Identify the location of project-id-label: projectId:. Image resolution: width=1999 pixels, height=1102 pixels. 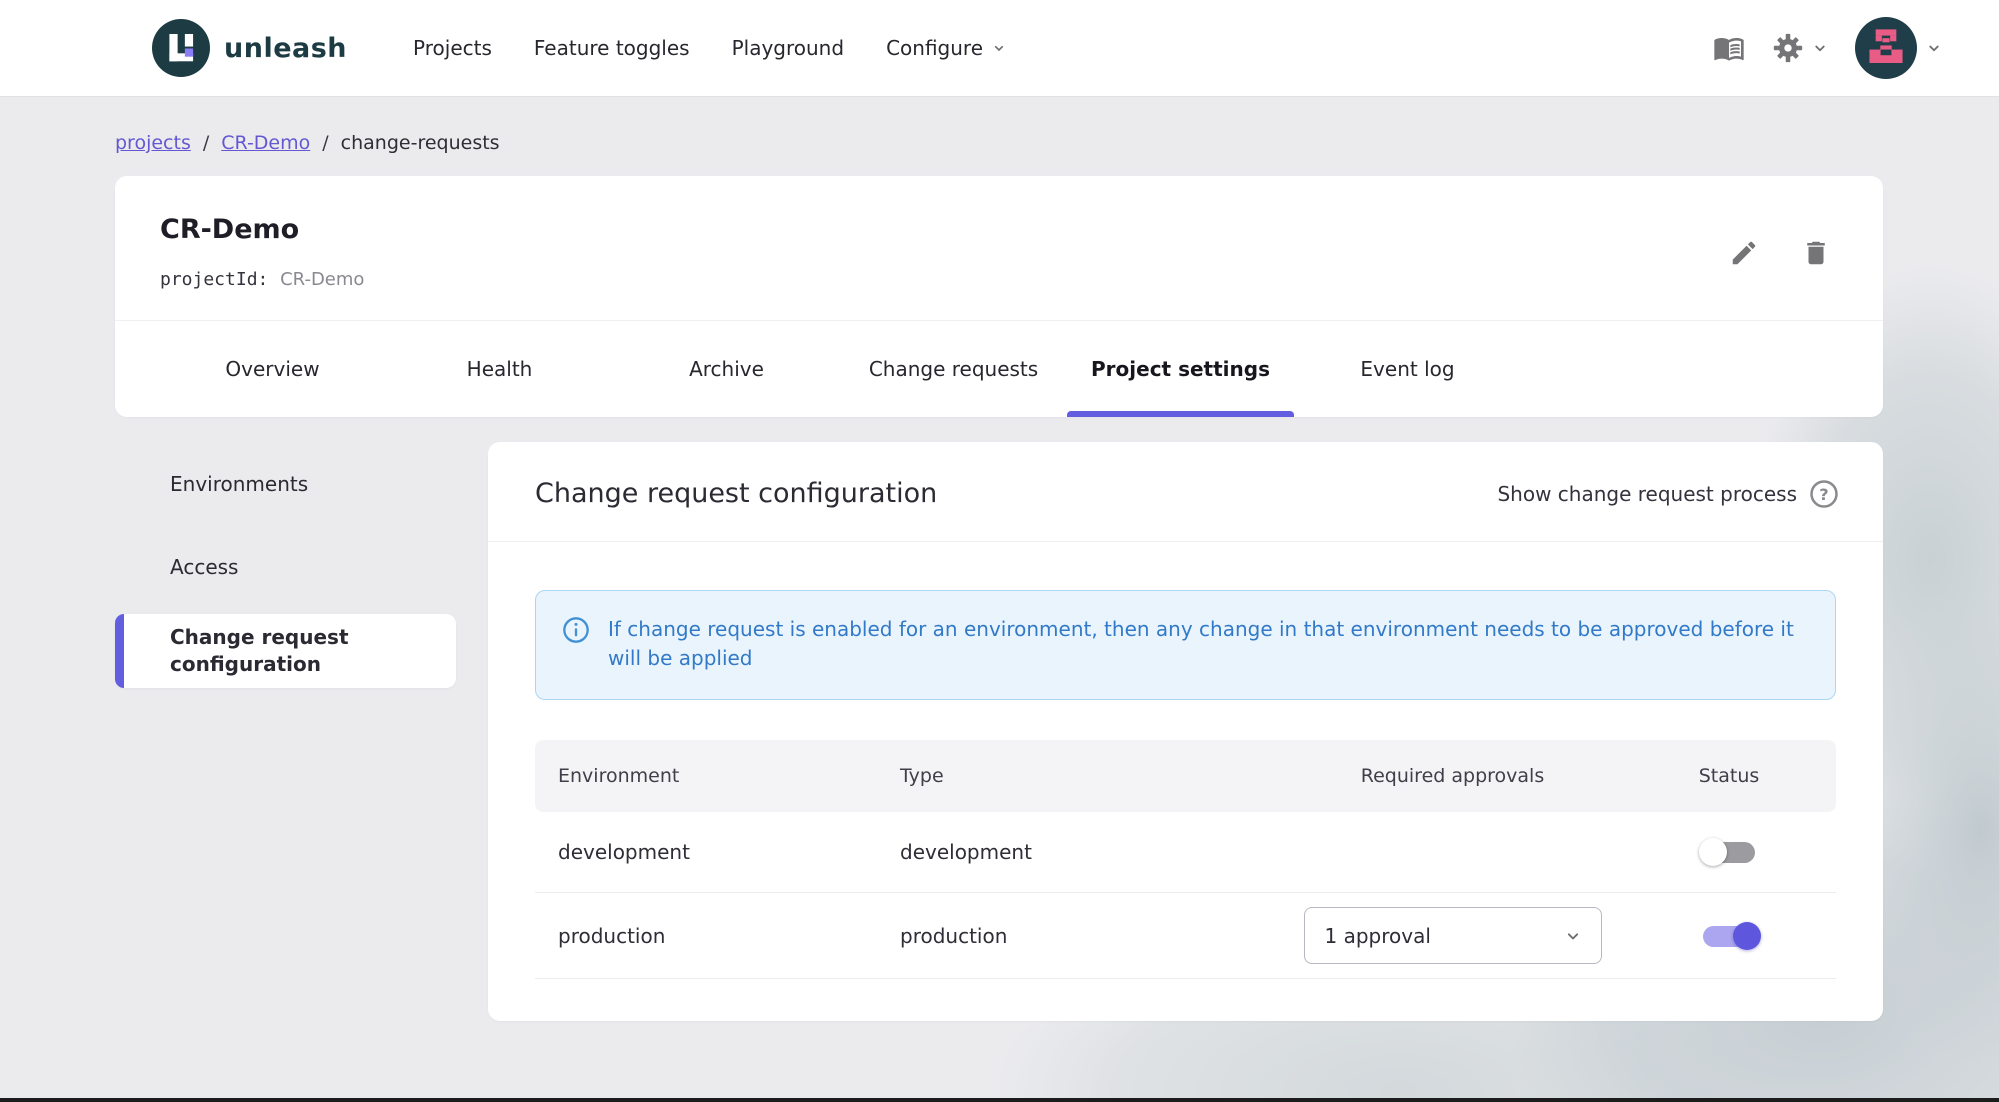
(214, 279).